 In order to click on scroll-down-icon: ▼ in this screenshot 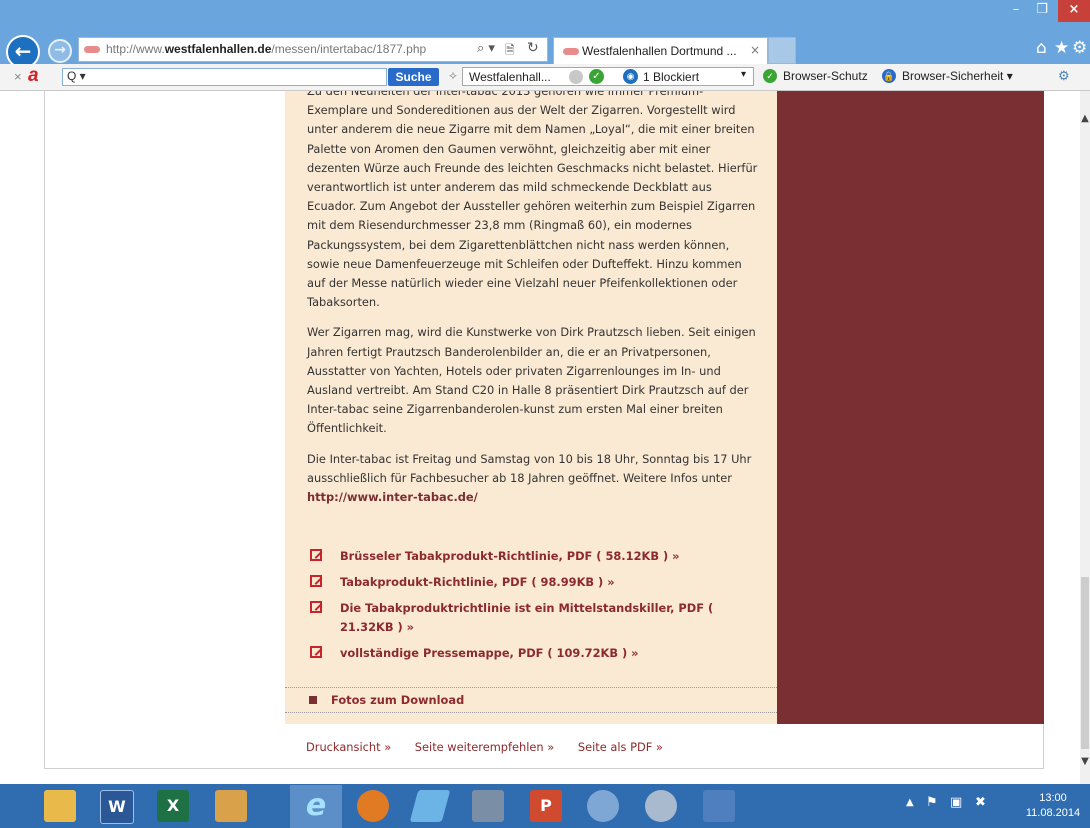, I will do `click(1085, 761)`.